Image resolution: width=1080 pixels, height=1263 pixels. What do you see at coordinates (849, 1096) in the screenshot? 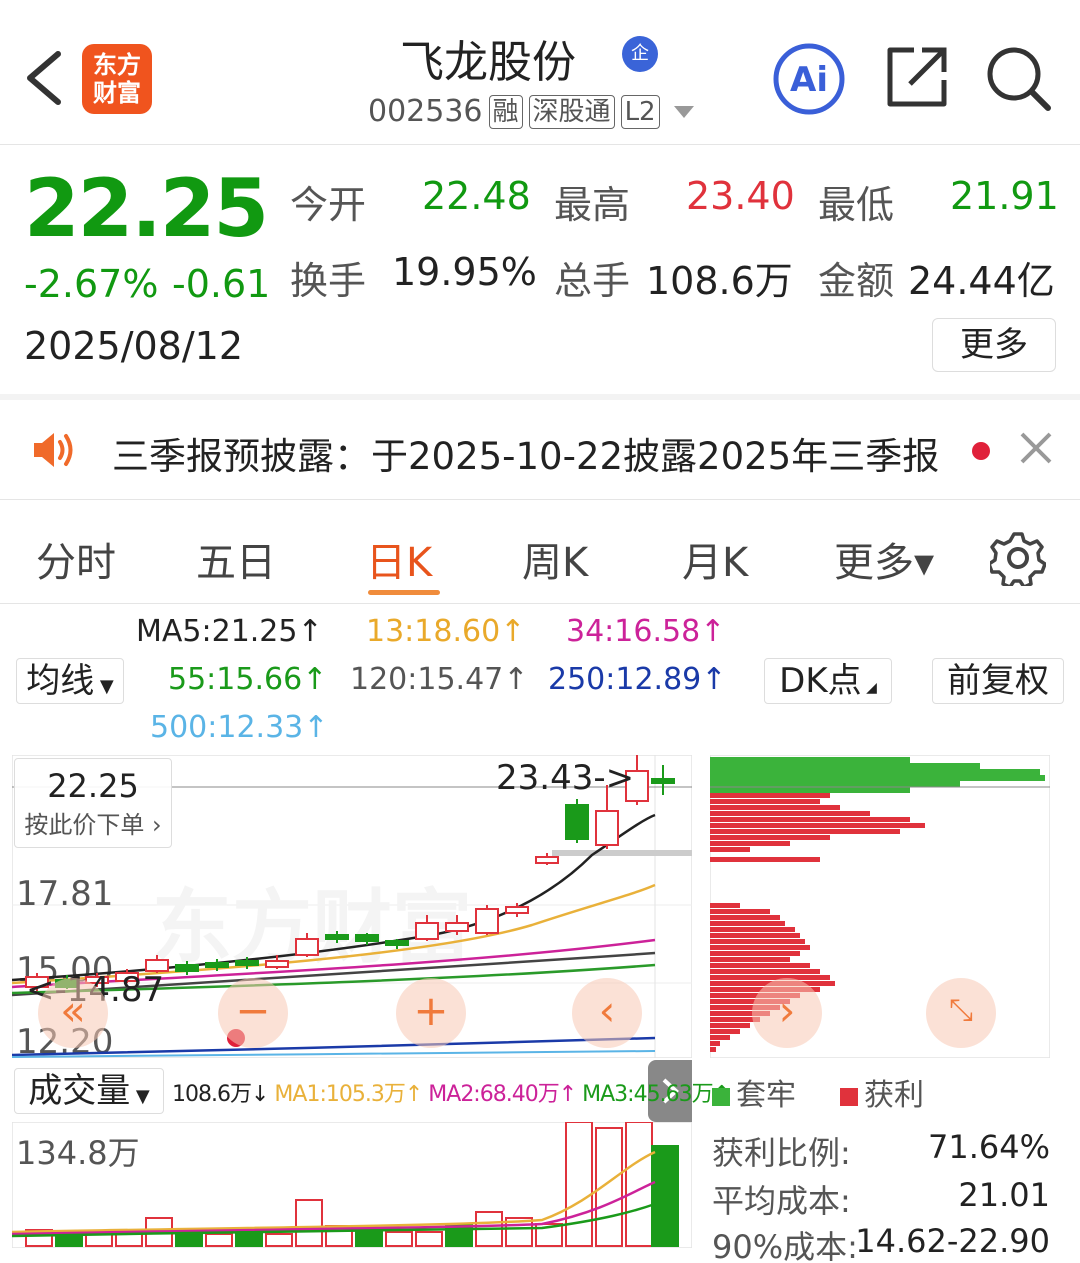
I see `legend-swatch-profit` at bounding box center [849, 1096].